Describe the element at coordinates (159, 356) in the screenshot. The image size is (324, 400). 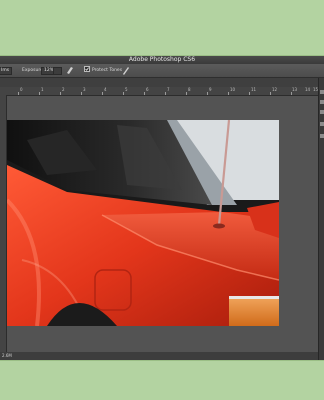
I see `status-bar: 2.6M` at that location.